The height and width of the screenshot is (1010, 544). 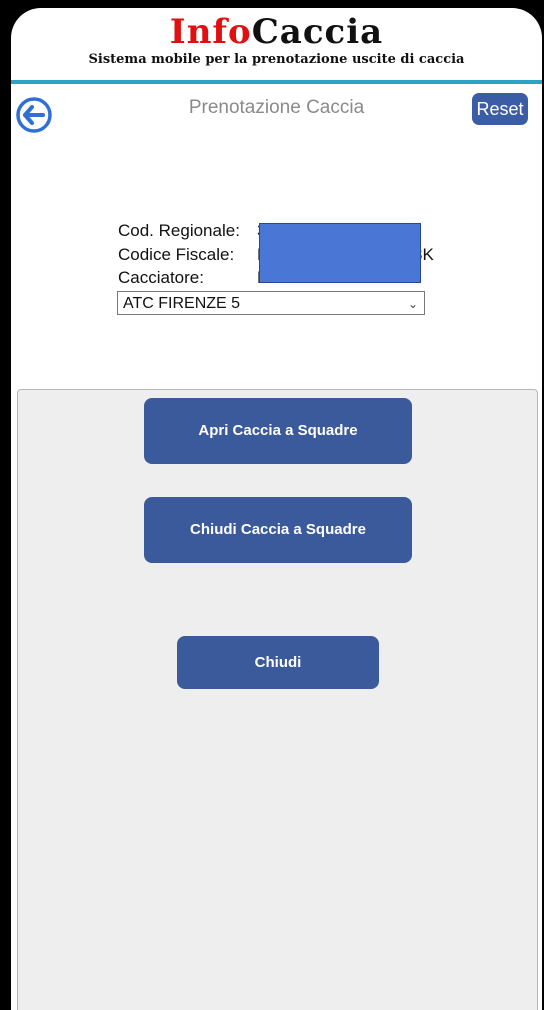 I want to click on atc-select: ATC FIRENZE 5 ⌄, so click(x=271, y=303).